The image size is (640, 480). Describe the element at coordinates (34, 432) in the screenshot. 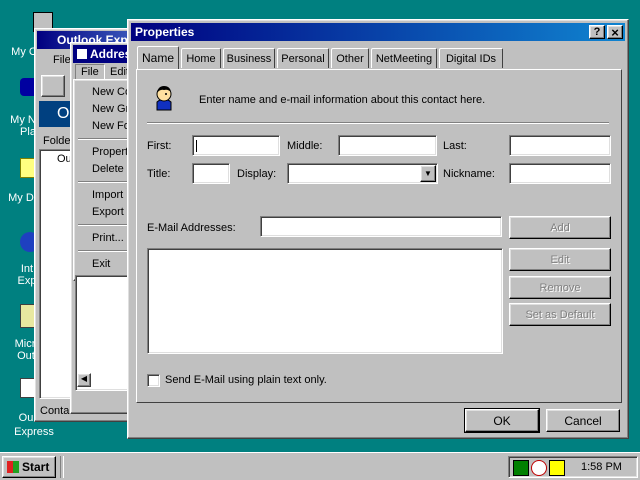

I see `desktop-label-oe-2: Express` at that location.